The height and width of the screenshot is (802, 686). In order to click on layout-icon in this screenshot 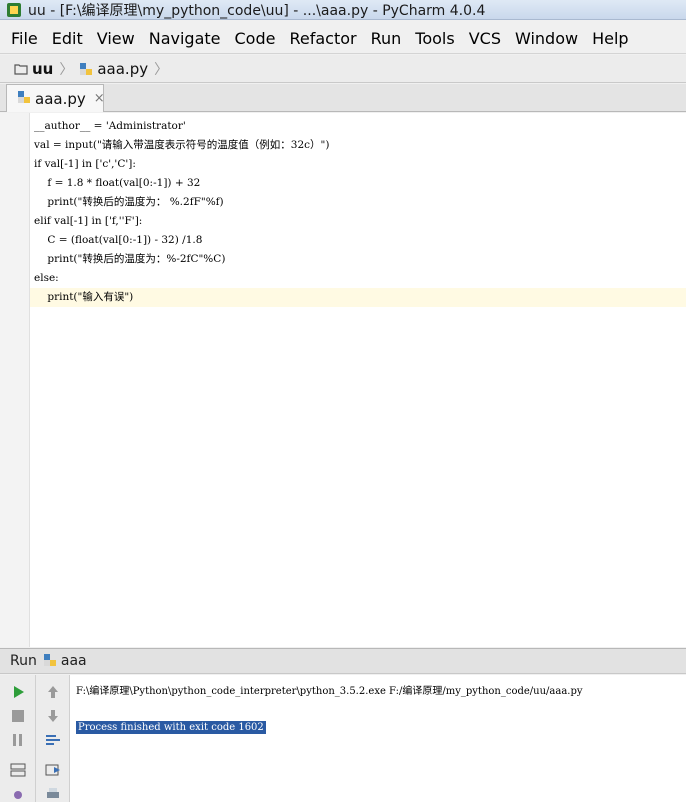, I will do `click(18, 770)`.